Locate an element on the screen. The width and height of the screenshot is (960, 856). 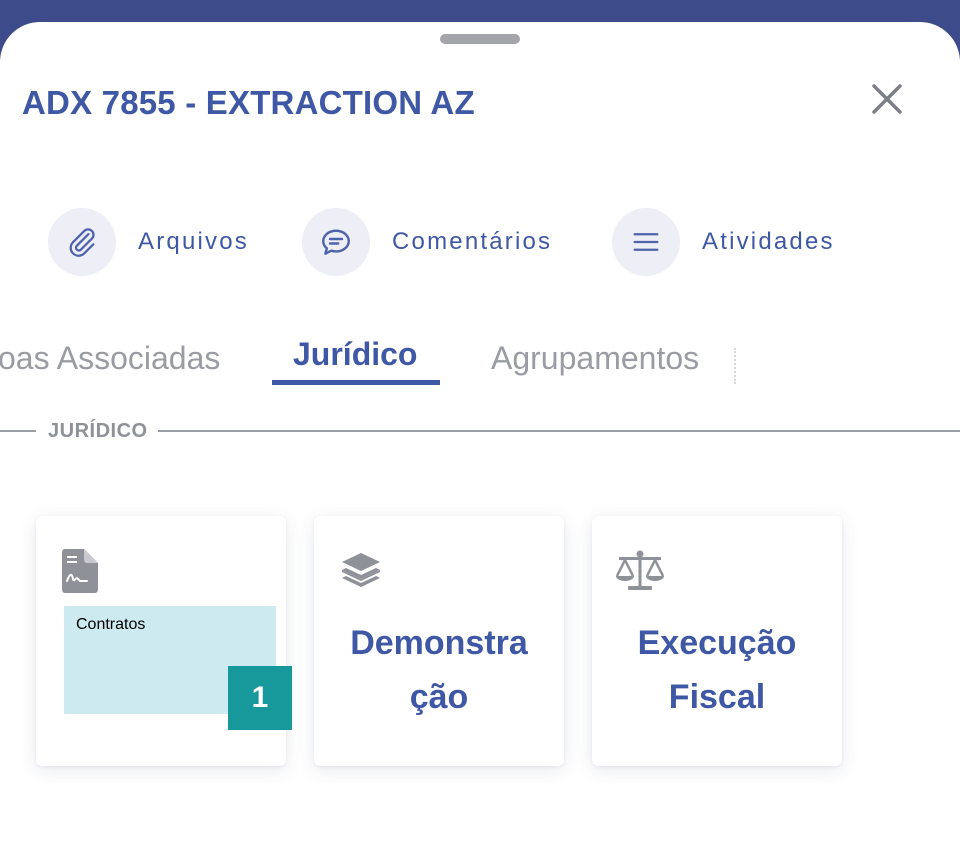
paperclip-icon is located at coordinates (82, 242).